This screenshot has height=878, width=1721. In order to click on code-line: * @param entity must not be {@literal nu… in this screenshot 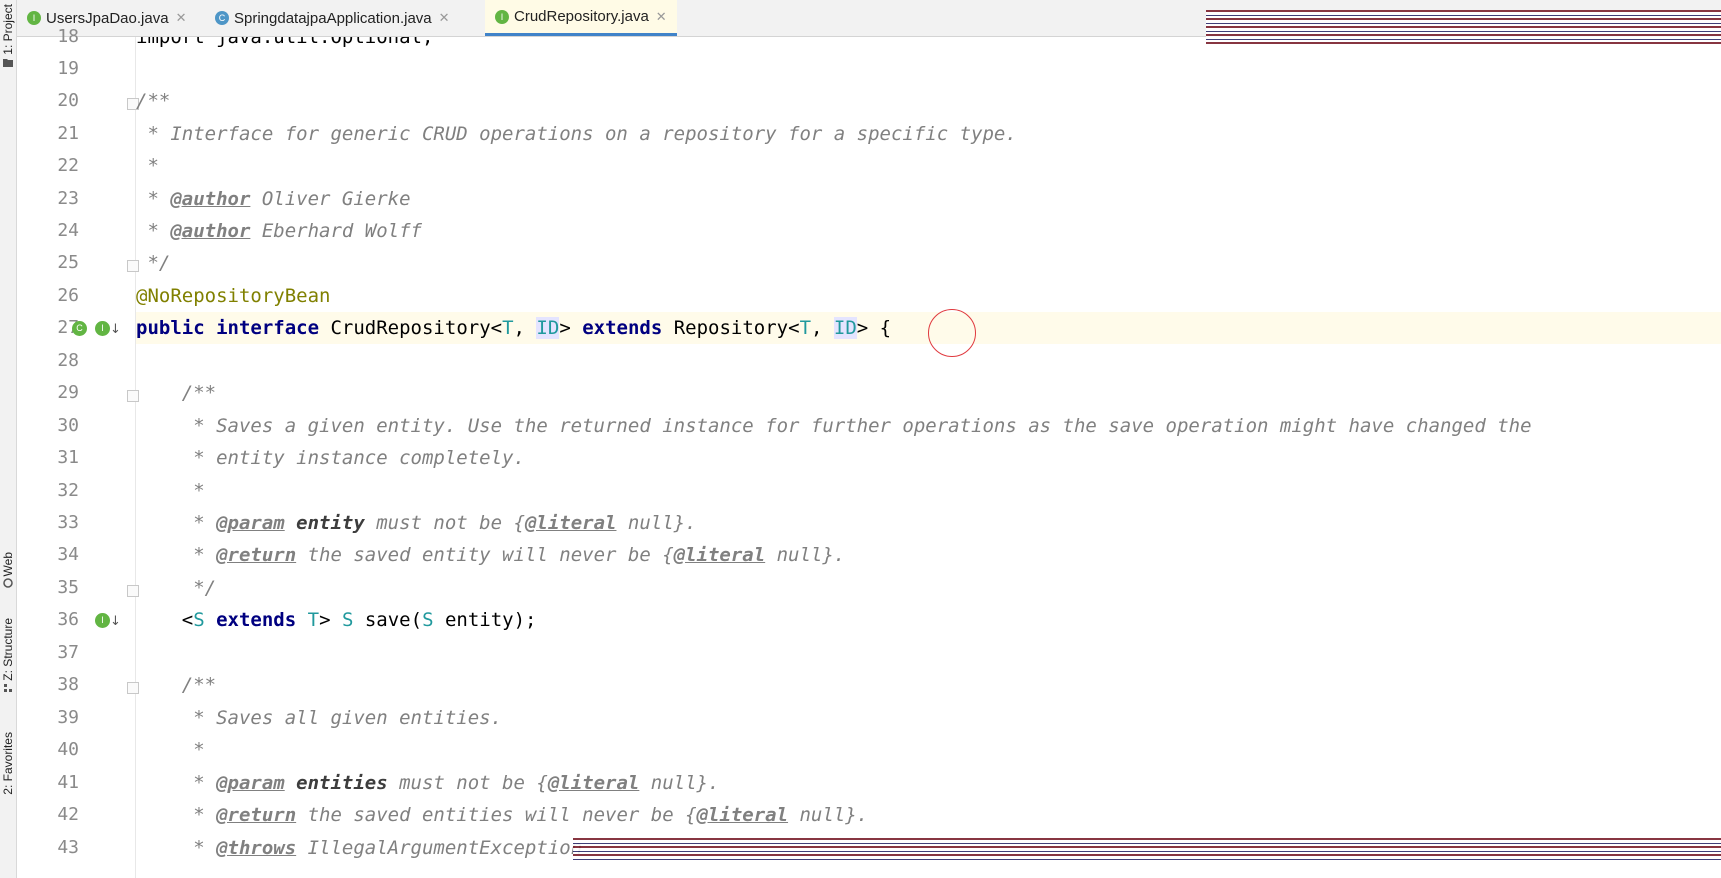, I will do `click(928, 523)`.